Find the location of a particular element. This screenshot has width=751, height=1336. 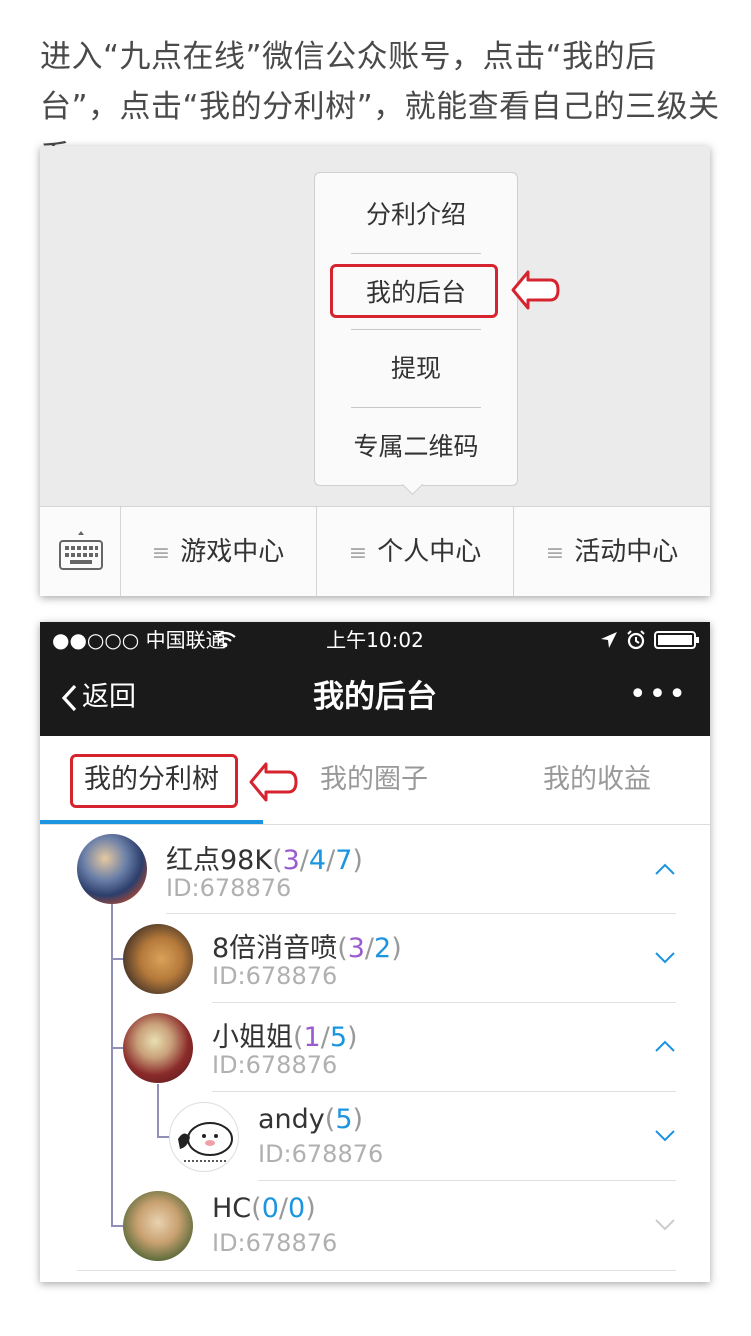

node-name: andy(5) is located at coordinates (311, 1119).